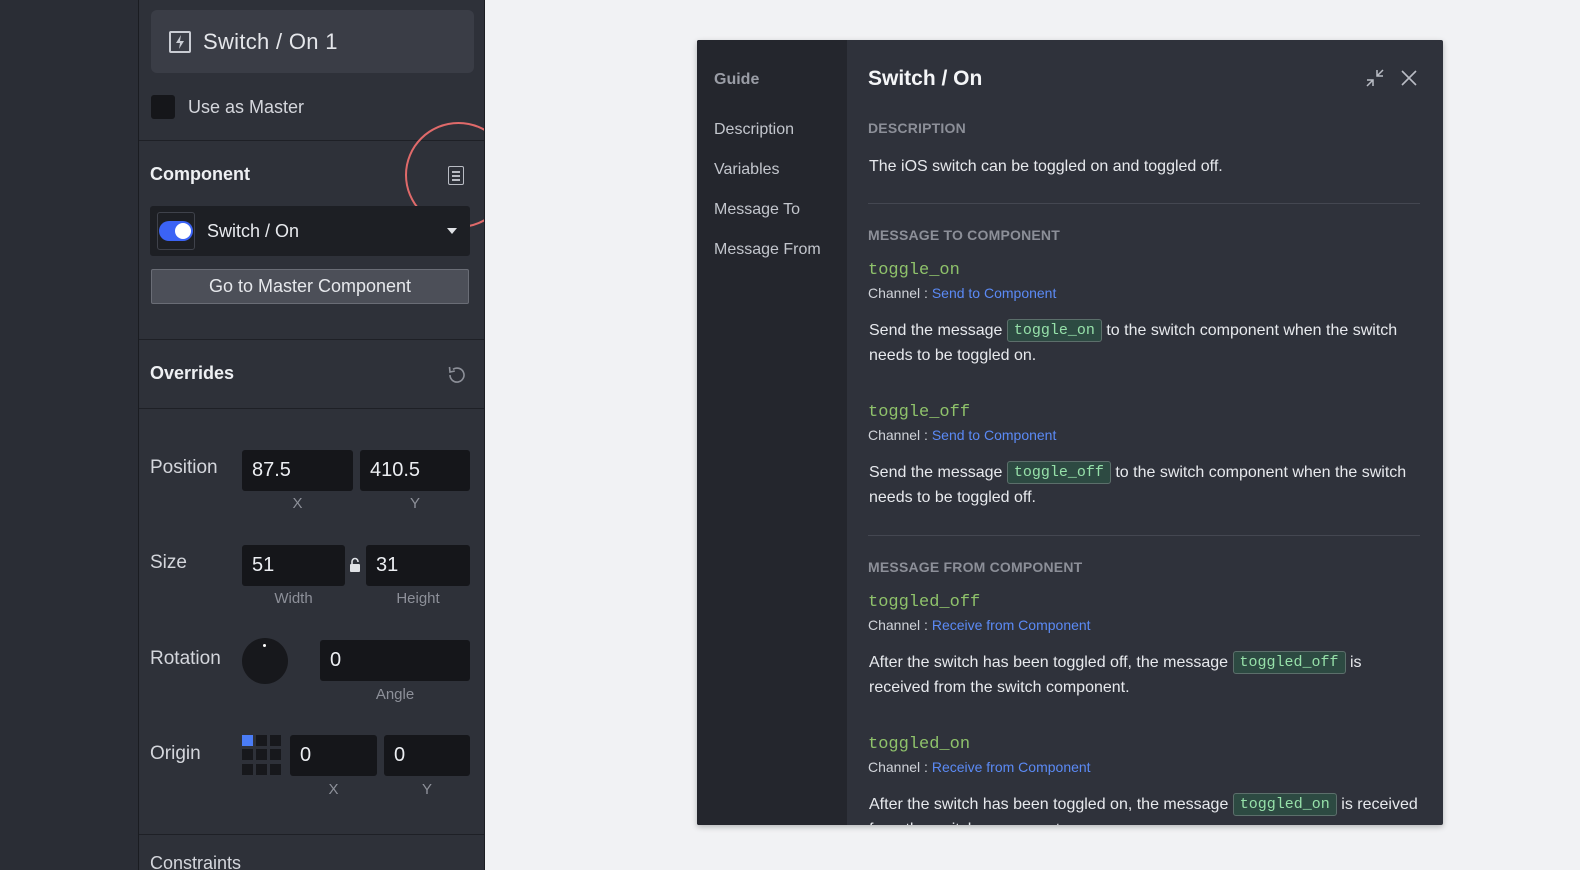 This screenshot has width=1580, height=870. I want to click on component-thumbnail, so click(176, 231).